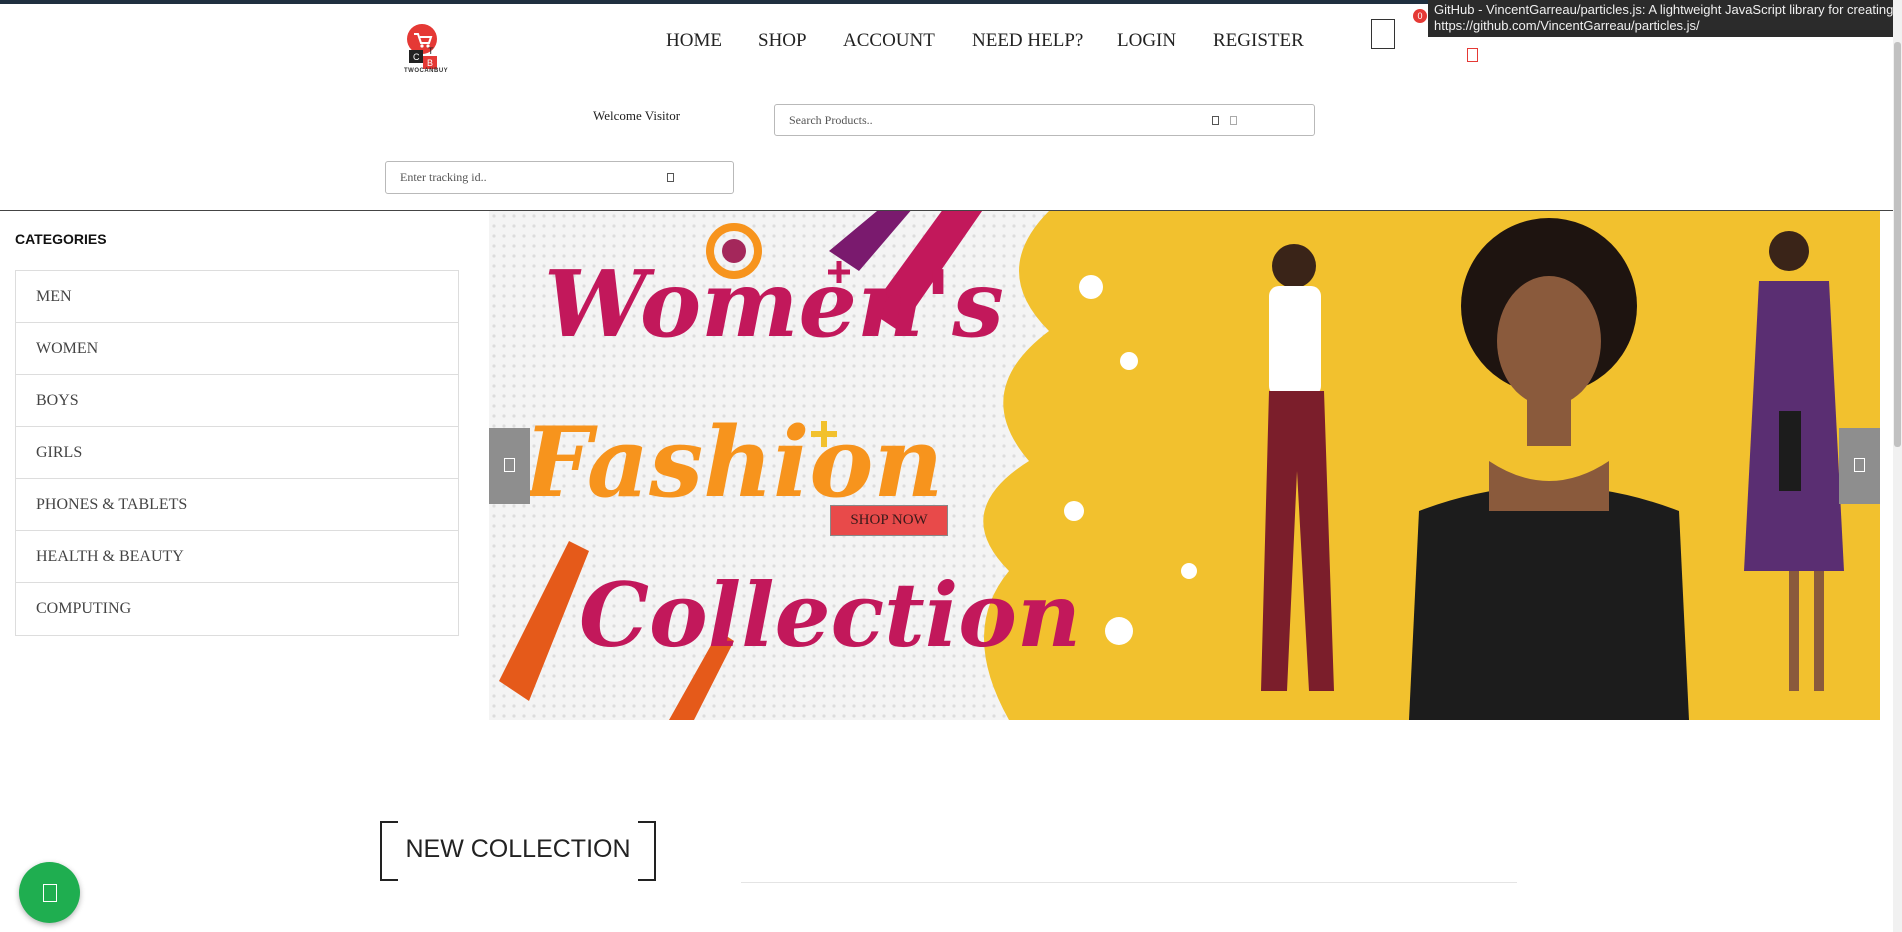 This screenshot has width=1902, height=932. I want to click on section-title: NEW COLLECTION, so click(518, 849).